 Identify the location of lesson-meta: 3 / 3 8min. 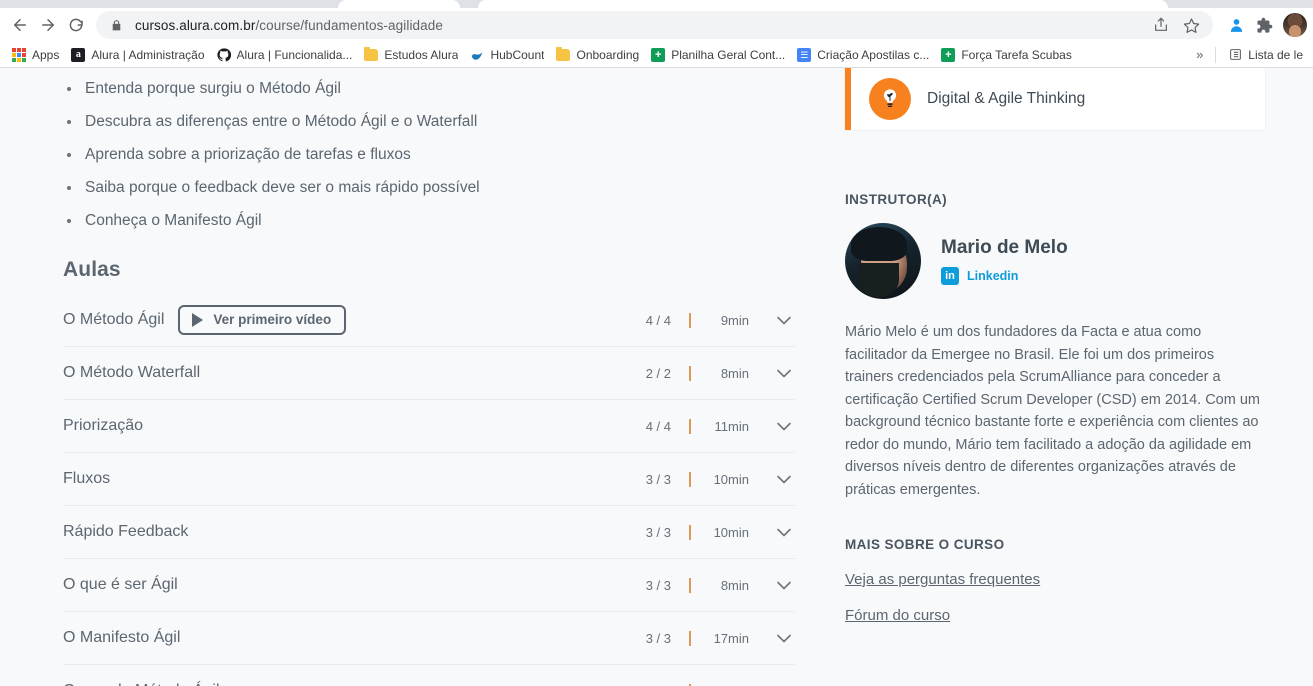
(710, 585).